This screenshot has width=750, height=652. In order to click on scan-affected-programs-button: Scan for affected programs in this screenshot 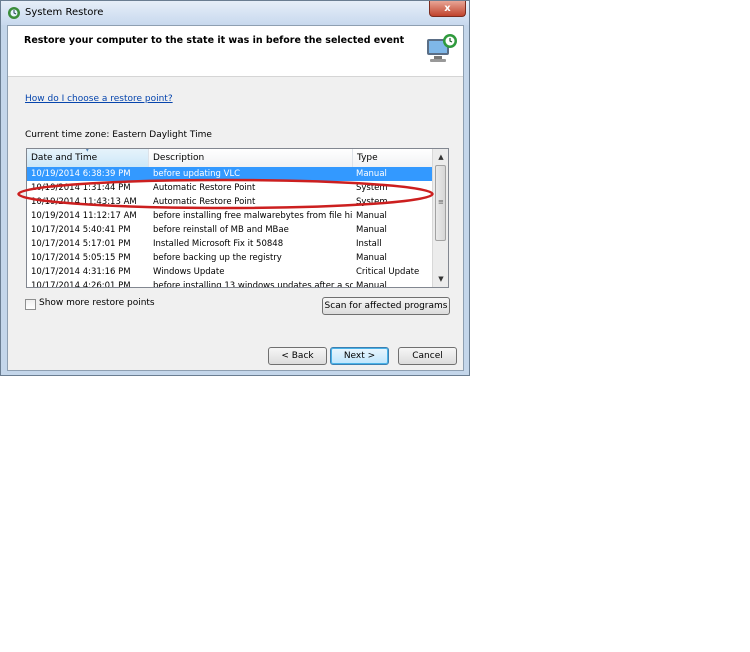, I will do `click(386, 306)`.